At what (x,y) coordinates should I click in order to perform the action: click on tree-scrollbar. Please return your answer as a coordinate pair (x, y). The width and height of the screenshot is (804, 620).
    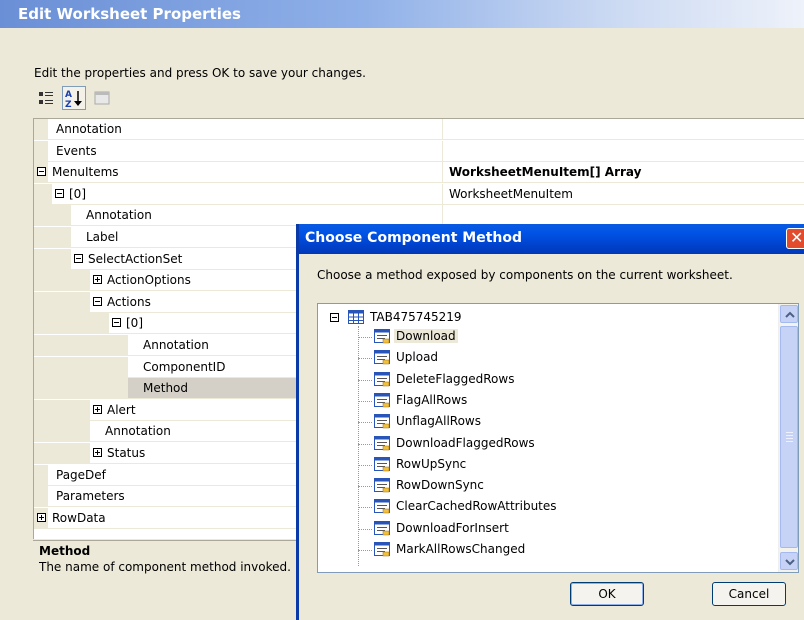
    Looking at the image, I should click on (788, 438).